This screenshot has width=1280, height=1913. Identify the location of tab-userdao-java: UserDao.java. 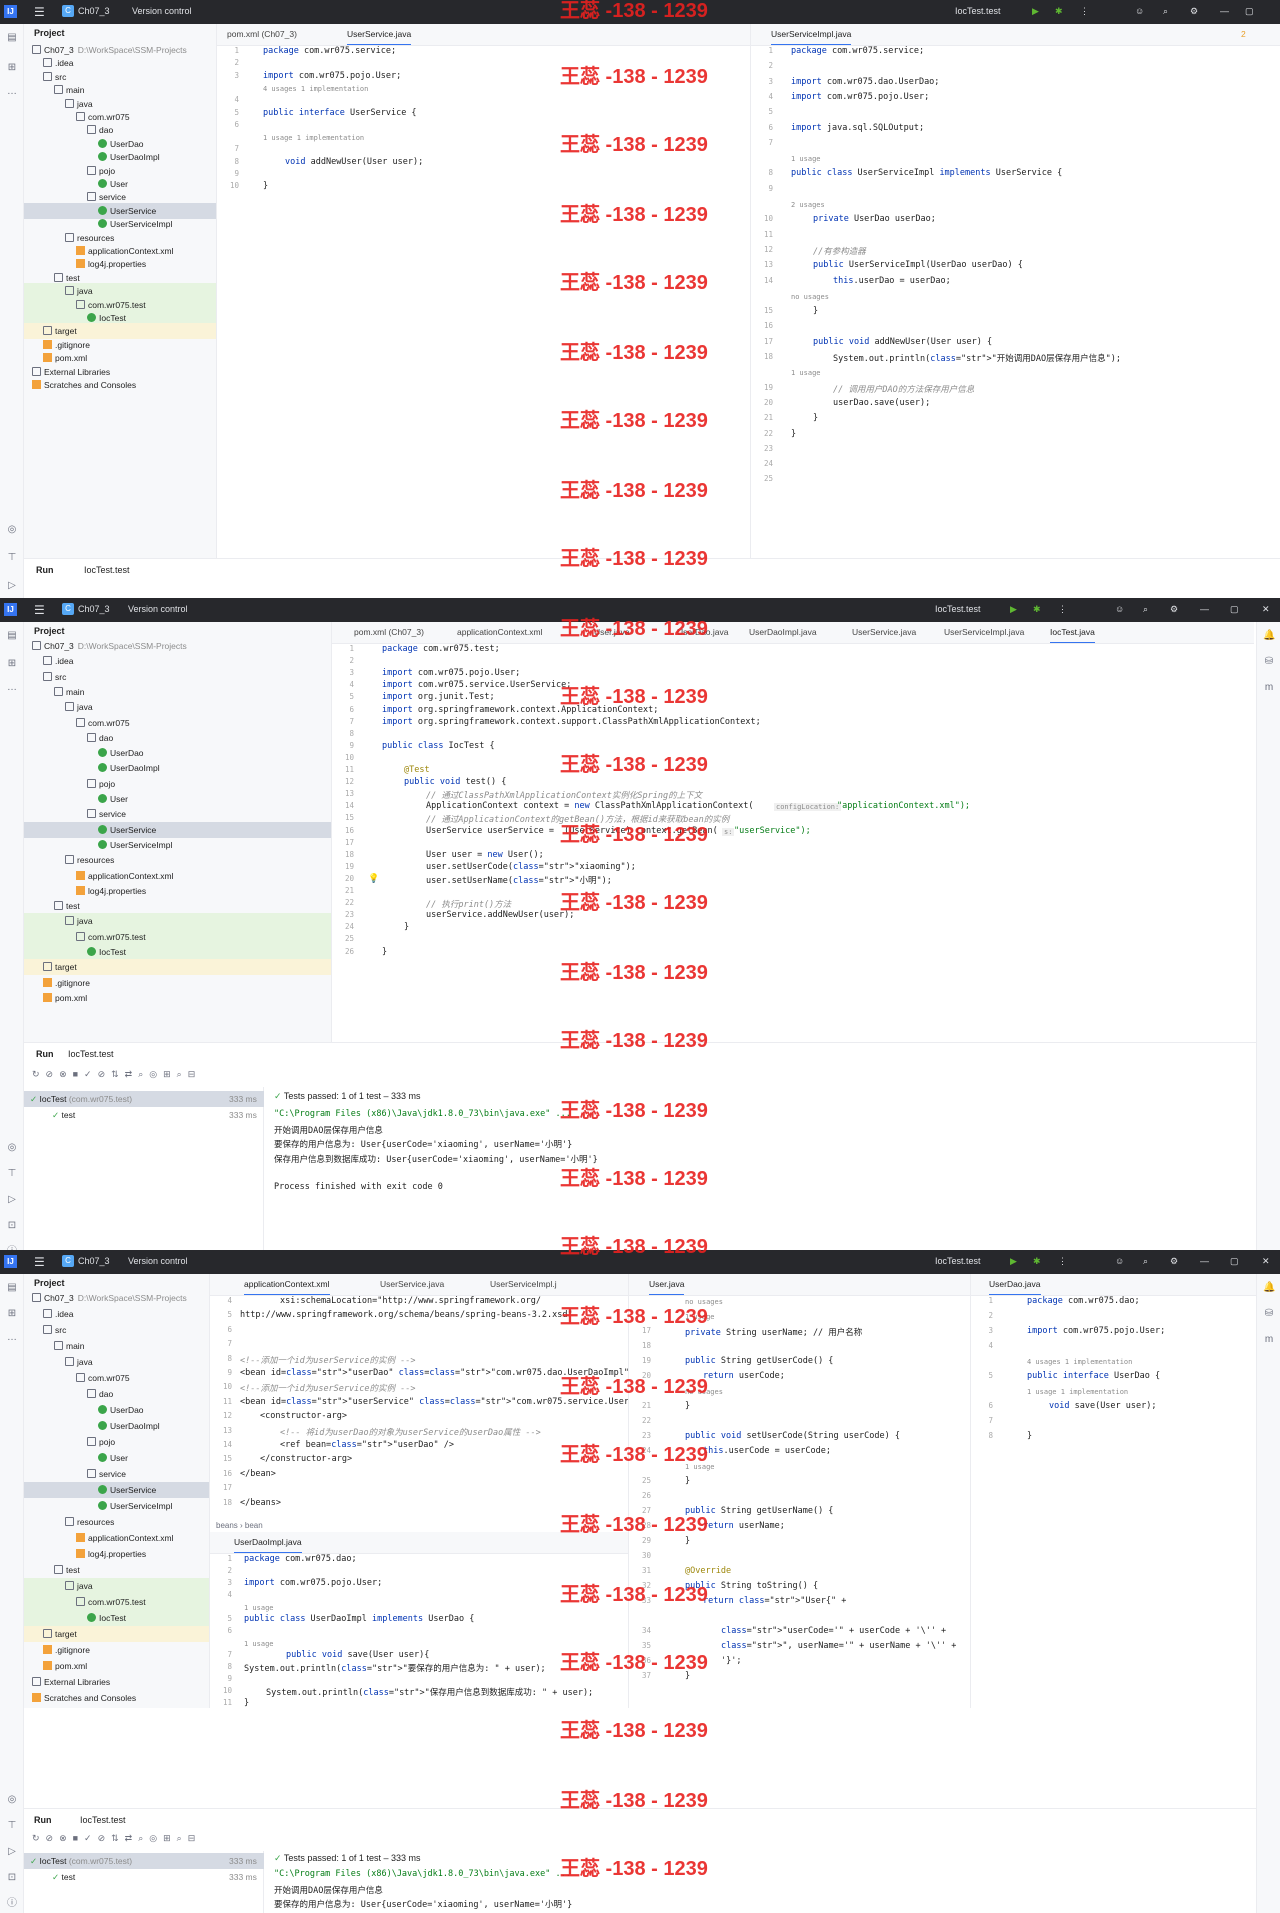
(1015, 1287).